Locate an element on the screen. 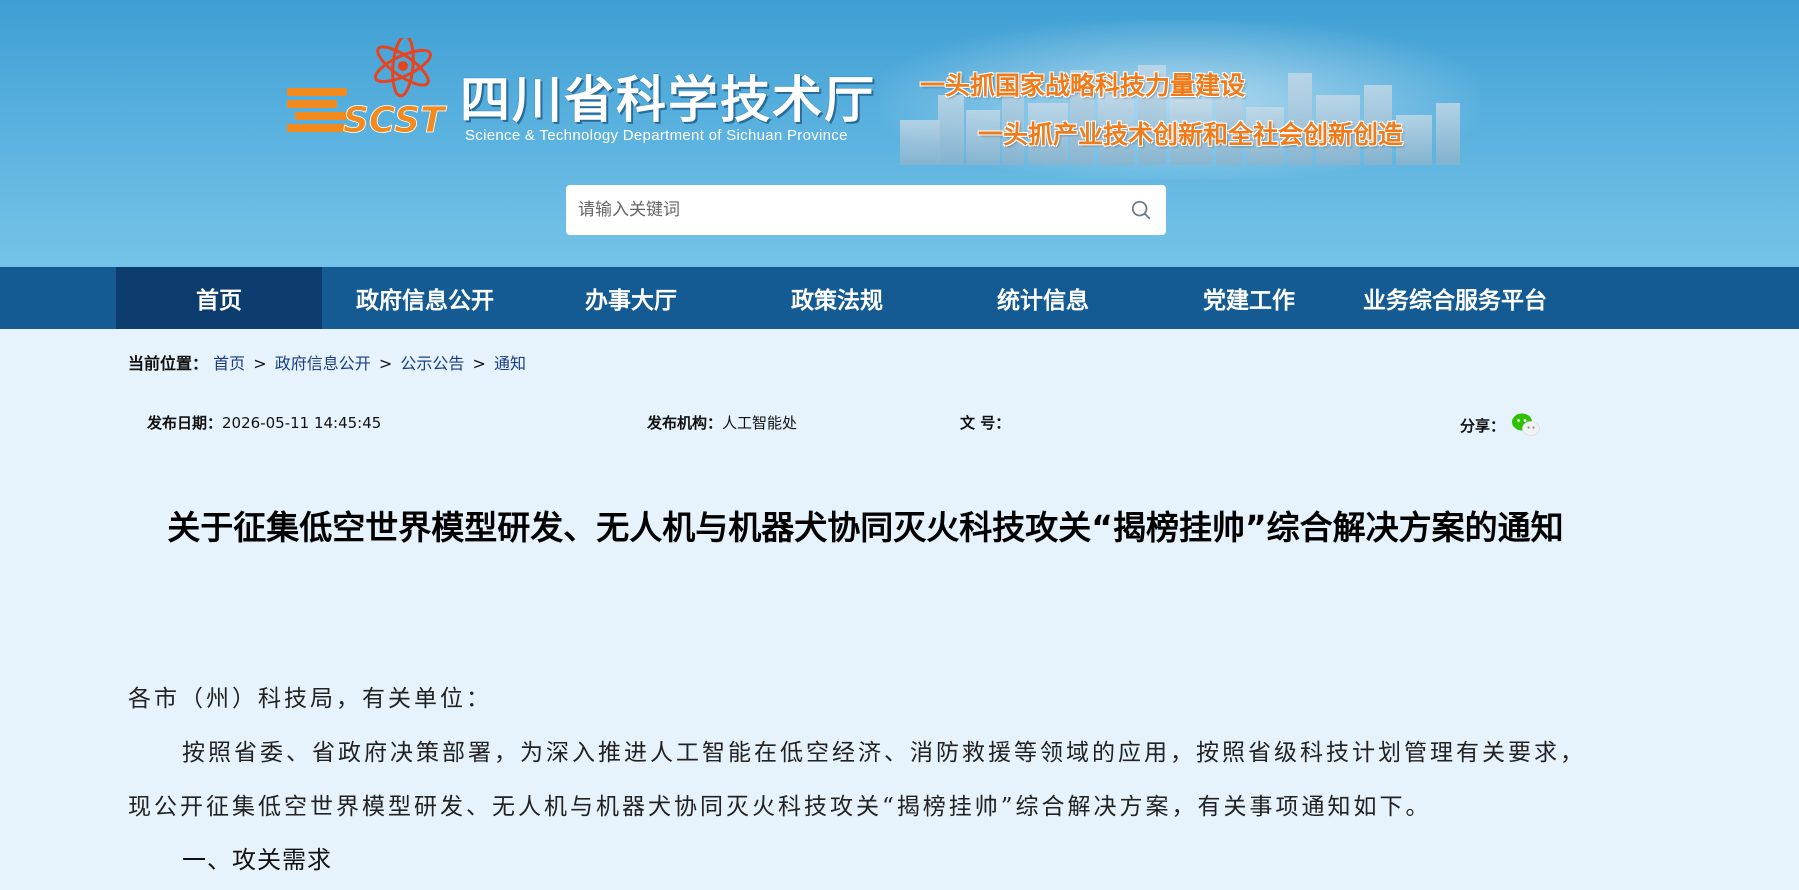 This screenshot has width=1799, height=890. breadcrumb-gov-info: 政府信息公开 is located at coordinates (323, 363).